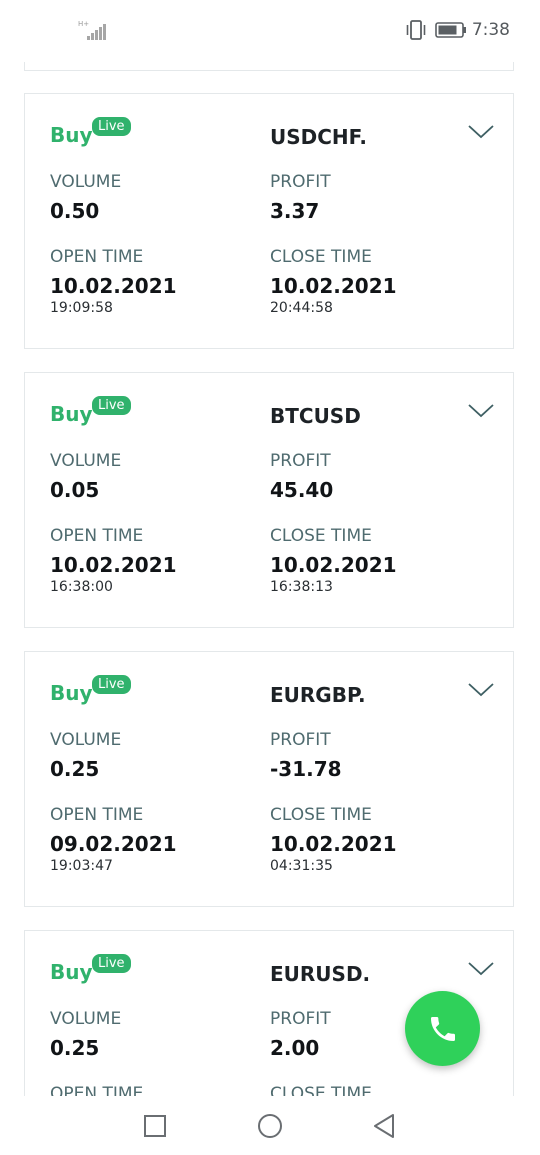 This screenshot has width=540, height=1155. What do you see at coordinates (81, 308) in the screenshot?
I see `open-time-value: 19:09:58` at bounding box center [81, 308].